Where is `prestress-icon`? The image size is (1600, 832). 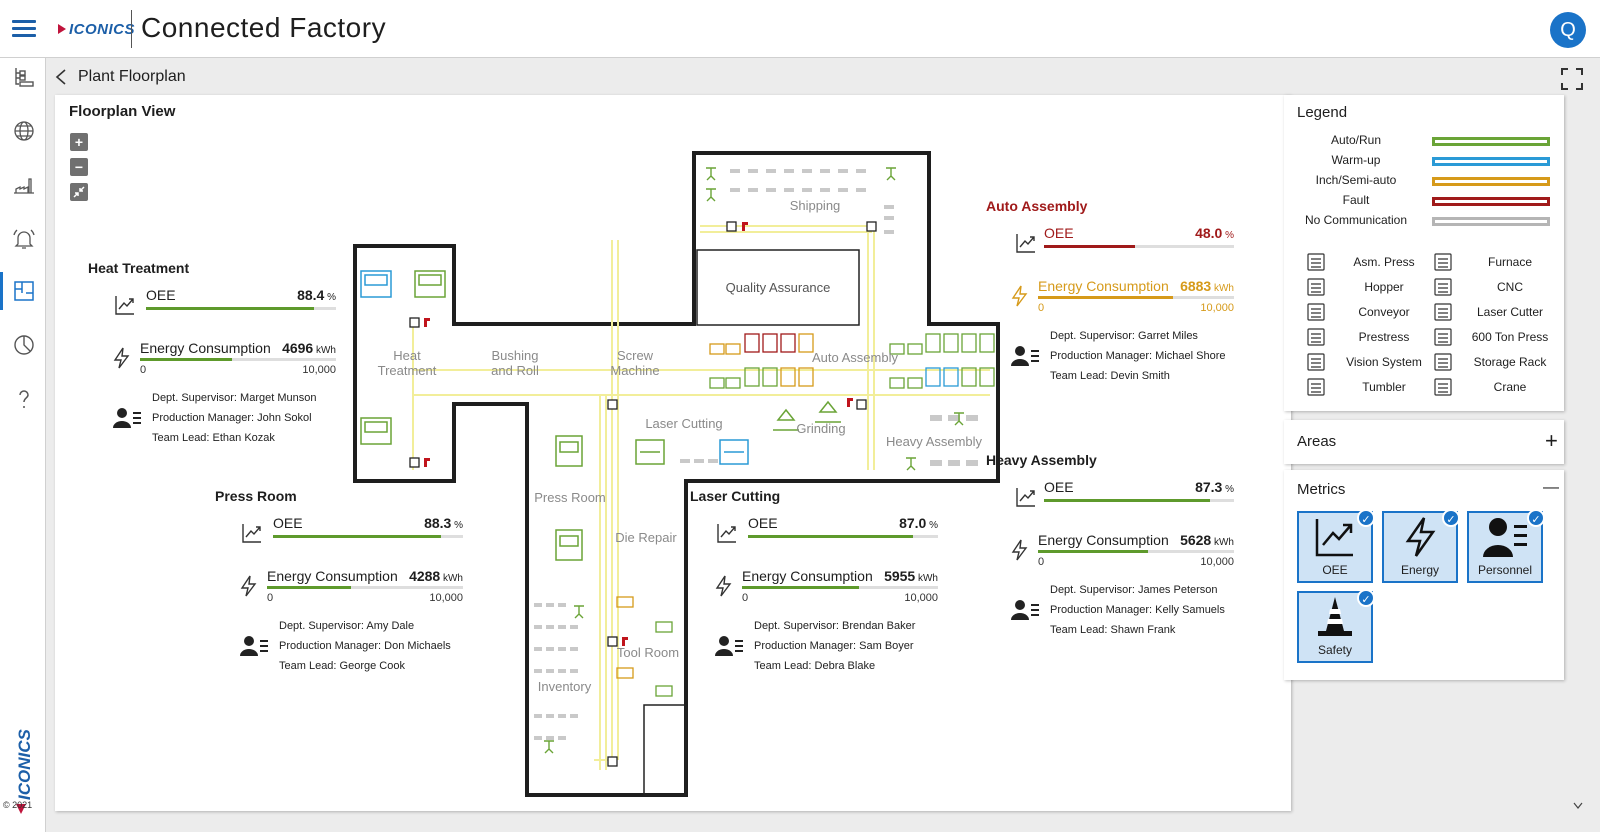 prestress-icon is located at coordinates (1316, 337).